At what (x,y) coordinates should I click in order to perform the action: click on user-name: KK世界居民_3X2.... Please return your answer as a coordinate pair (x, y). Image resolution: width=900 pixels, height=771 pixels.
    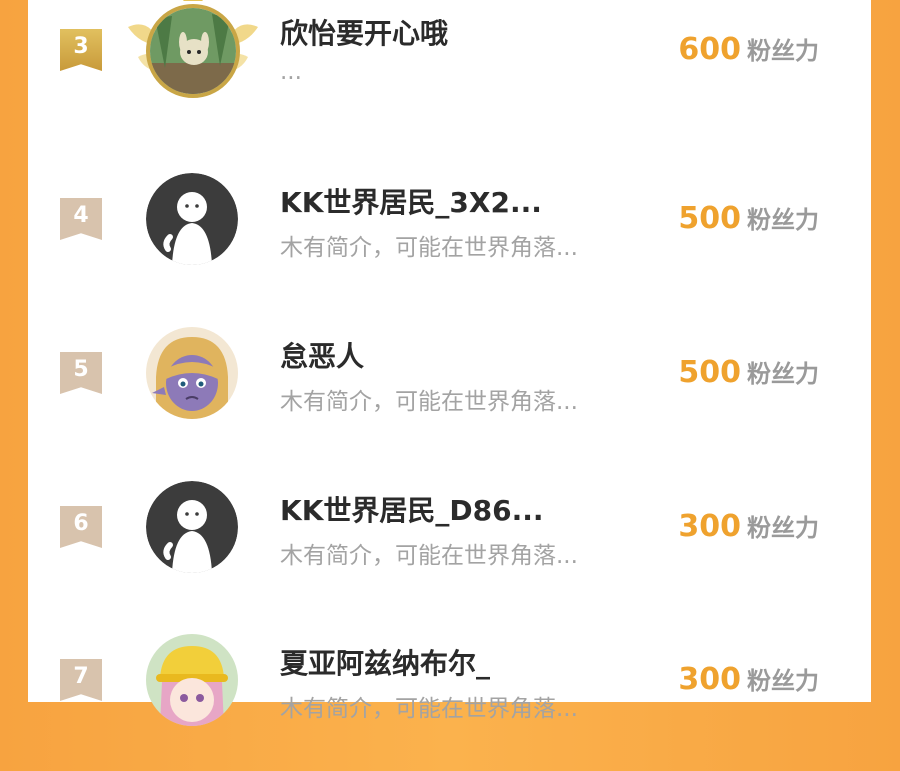
    Looking at the image, I should click on (411, 201).